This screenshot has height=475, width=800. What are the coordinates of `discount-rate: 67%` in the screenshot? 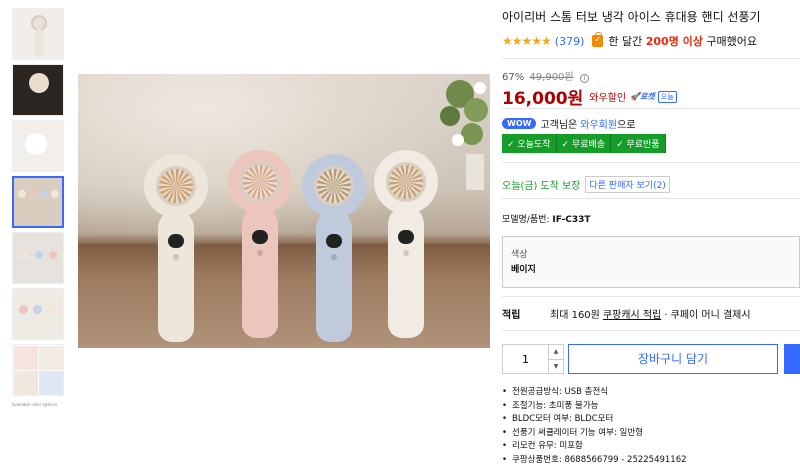 It's located at (513, 77).